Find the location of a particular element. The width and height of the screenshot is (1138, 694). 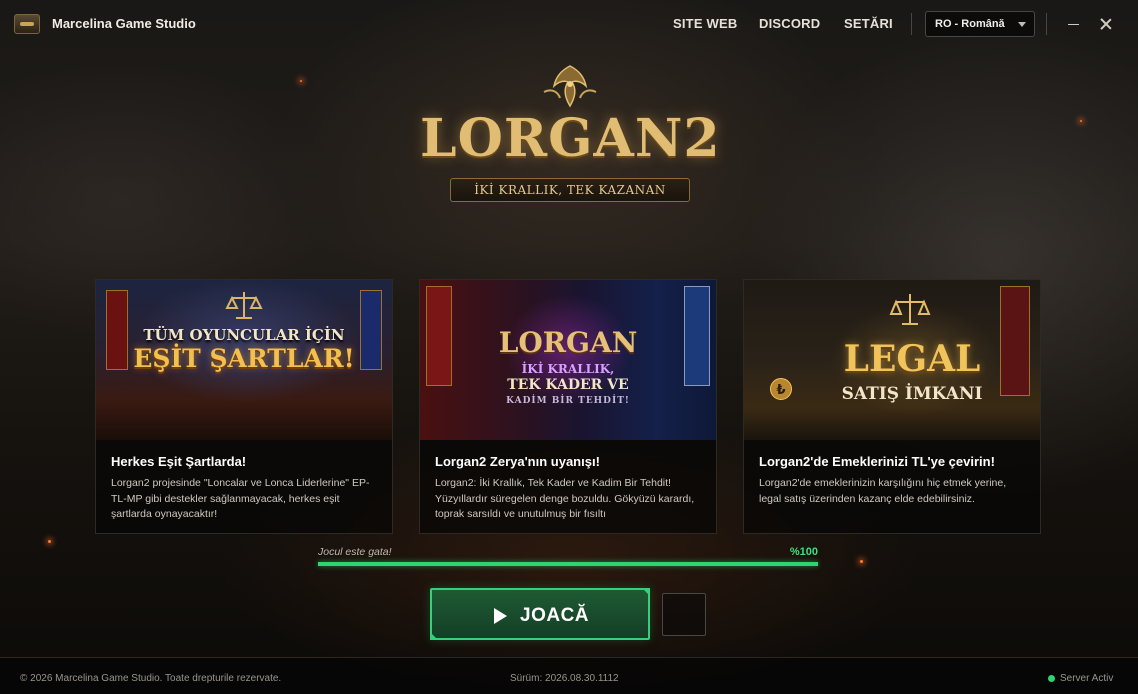

language-select-value: RO - Română is located at coordinates (970, 24).